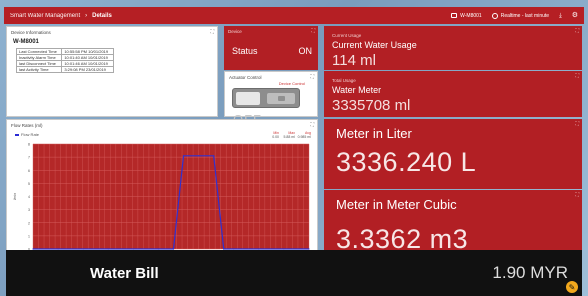 This screenshot has width=588, height=296. I want to click on table-cell-label: last Disconnect Time, so click(39, 63).